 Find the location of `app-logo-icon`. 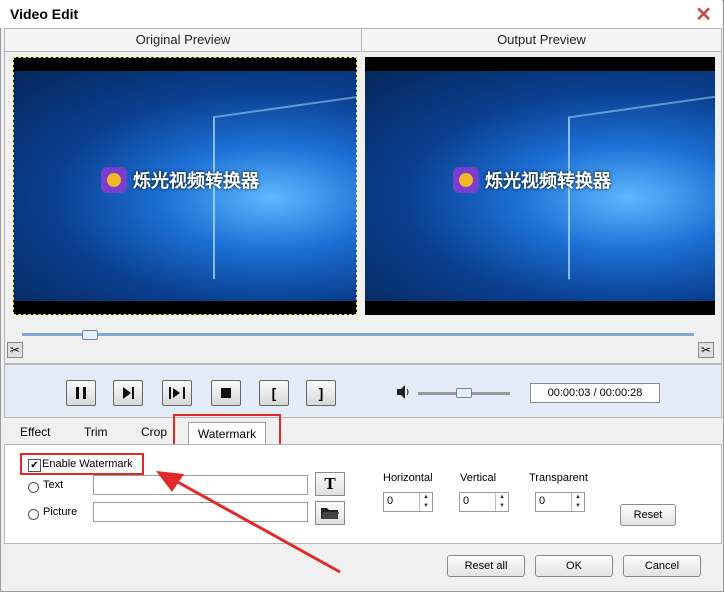

app-logo-icon is located at coordinates (466, 180).